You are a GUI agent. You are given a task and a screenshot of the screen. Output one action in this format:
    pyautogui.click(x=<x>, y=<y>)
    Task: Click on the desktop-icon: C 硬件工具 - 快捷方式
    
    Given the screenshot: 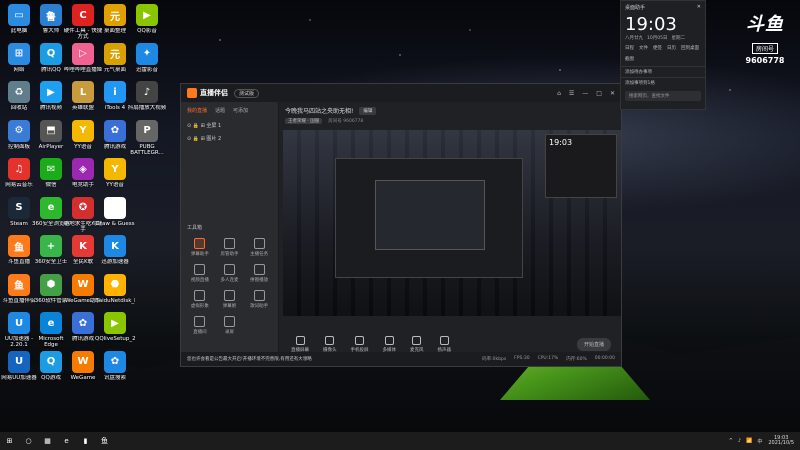 What is the action you would take?
    pyautogui.click(x=83, y=22)
    